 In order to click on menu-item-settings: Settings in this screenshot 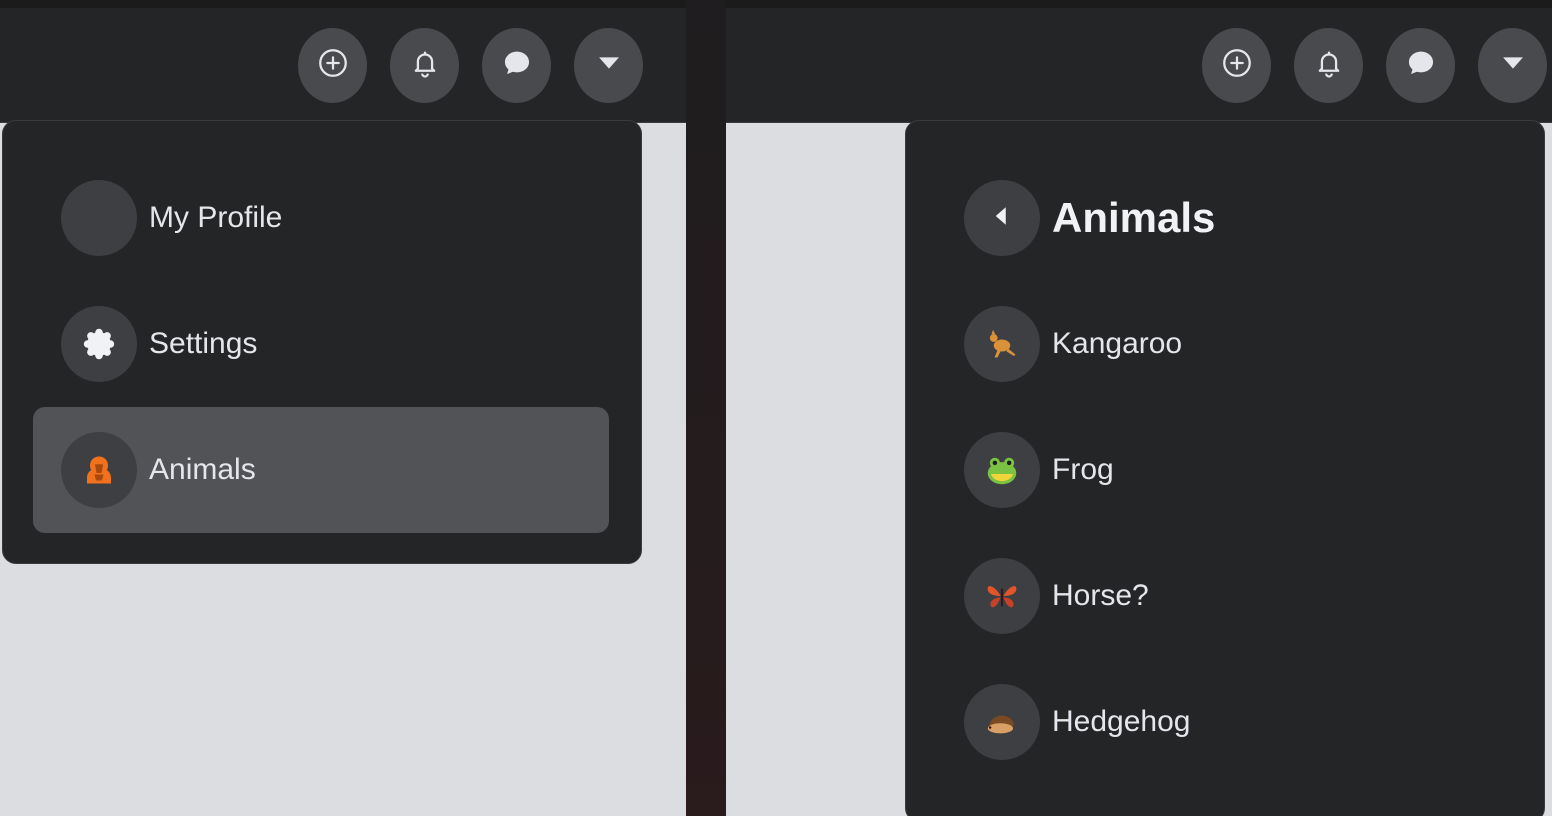, I will do `click(321, 344)`.